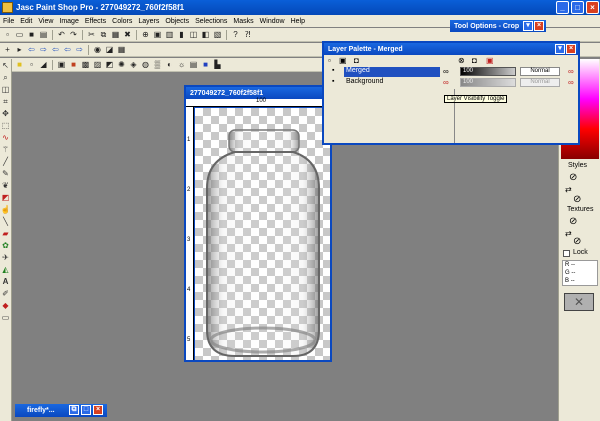  What do you see at coordinates (577, 7) in the screenshot?
I see `maximize-button: □` at bounding box center [577, 7].